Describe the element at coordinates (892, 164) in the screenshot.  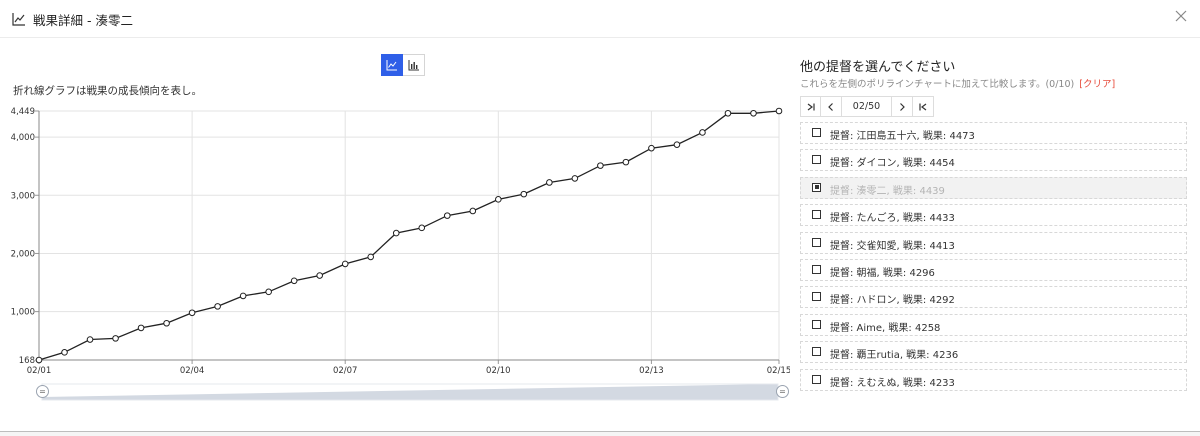
I see `admiral-label: 提督: ダイコン, 戦果: 4454` at that location.